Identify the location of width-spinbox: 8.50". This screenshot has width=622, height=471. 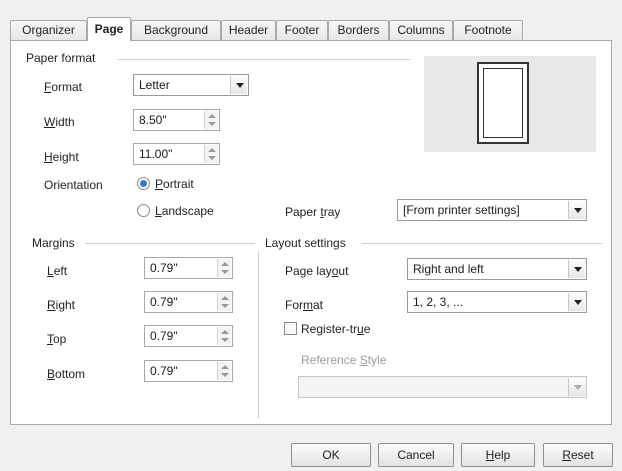
(176, 120).